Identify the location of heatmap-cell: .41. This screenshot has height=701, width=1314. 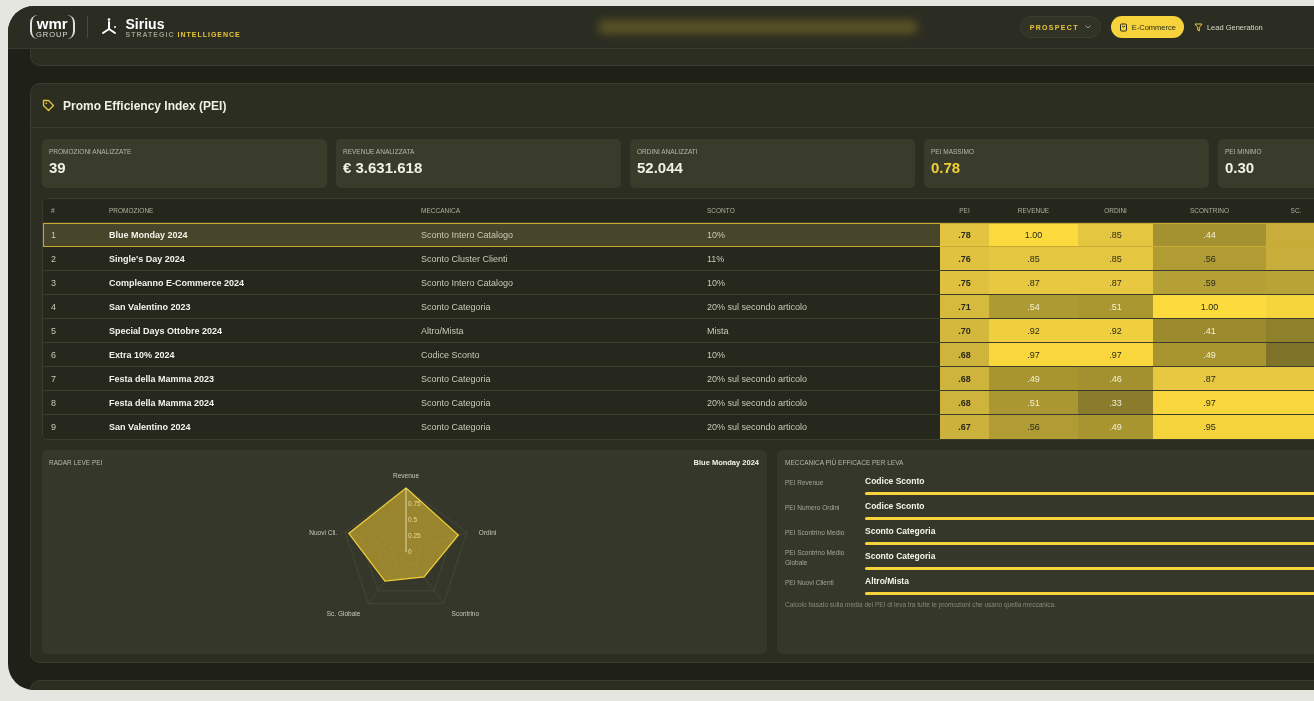
(1209, 330).